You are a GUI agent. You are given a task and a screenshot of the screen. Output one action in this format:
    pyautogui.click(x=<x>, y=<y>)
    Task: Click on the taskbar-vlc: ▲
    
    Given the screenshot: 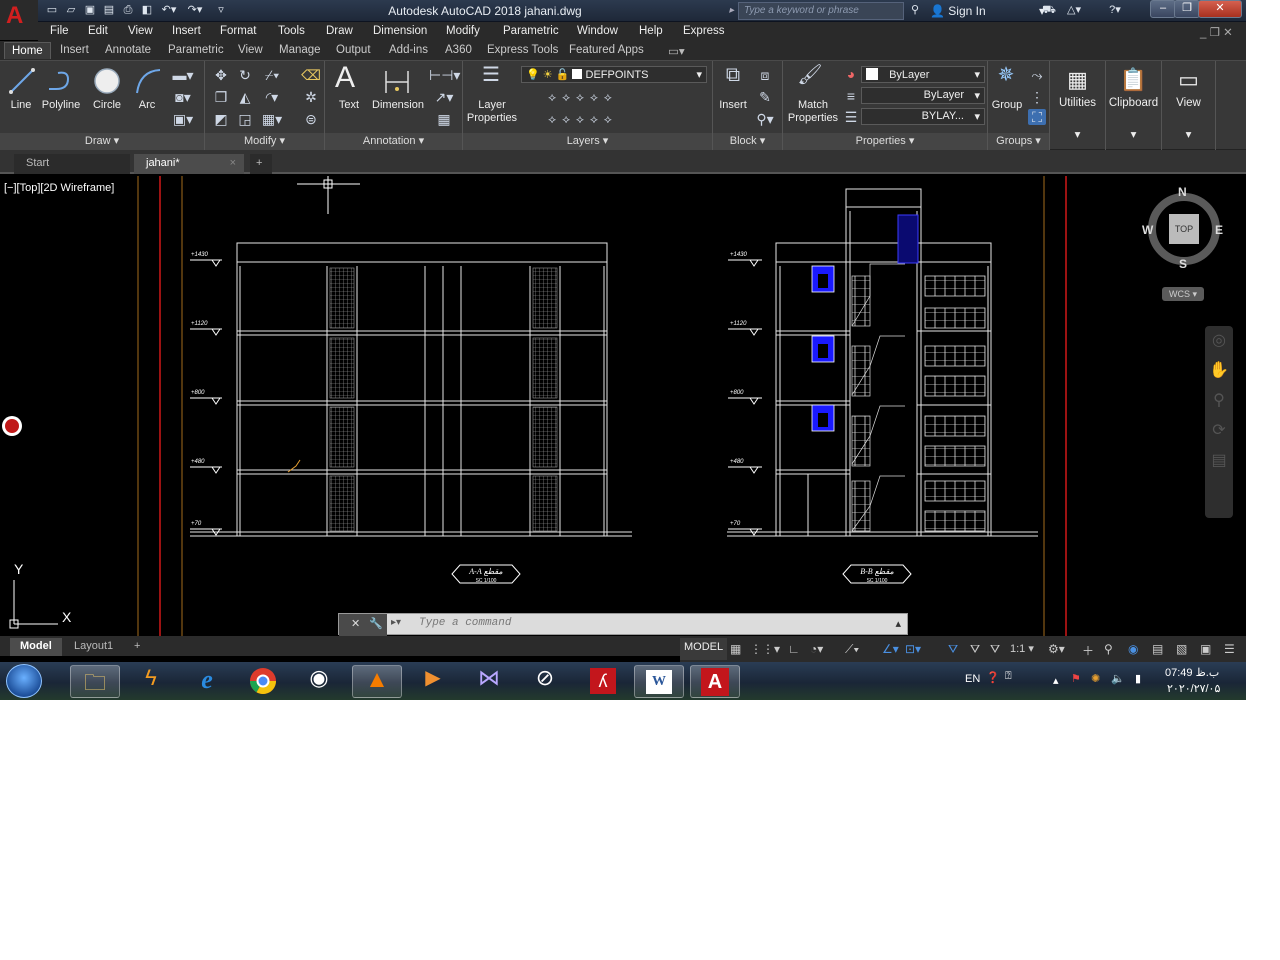 What is the action you would take?
    pyautogui.click(x=377, y=681)
    